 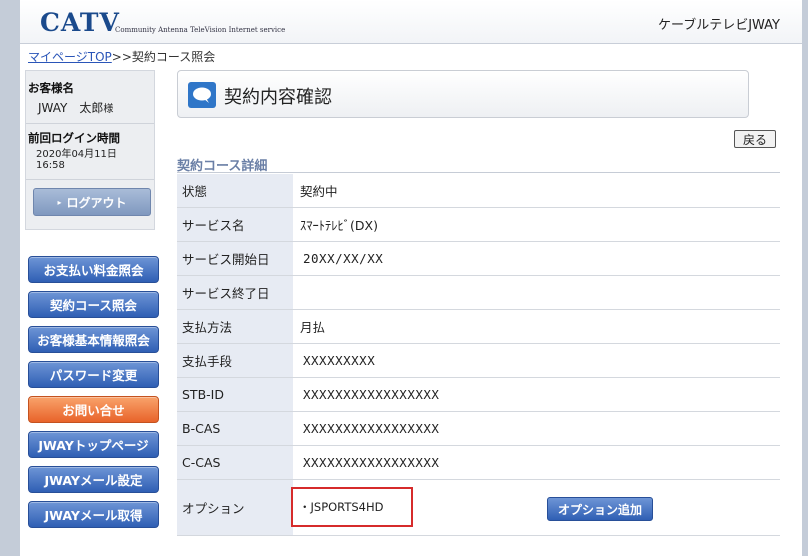 What do you see at coordinates (343, 258) in the screenshot?
I see `row-value-start-date: 20XX/XX/XX` at bounding box center [343, 258].